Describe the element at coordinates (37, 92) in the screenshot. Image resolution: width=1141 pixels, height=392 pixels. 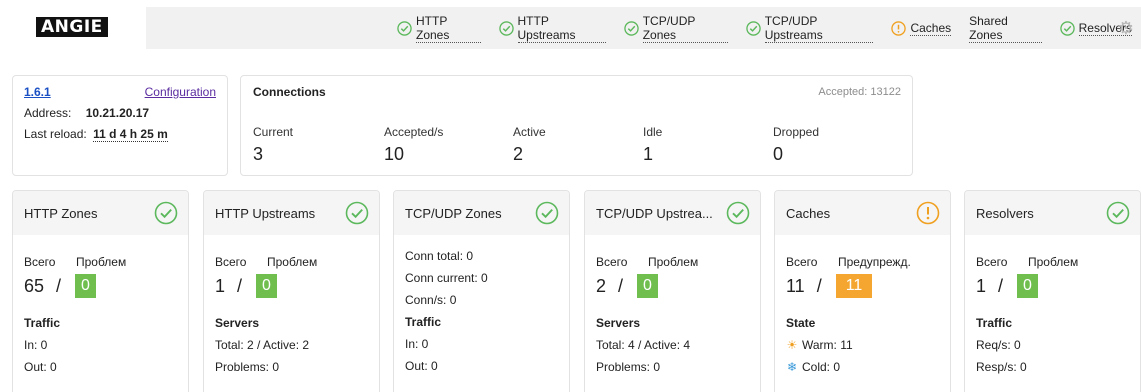
I see `version-link: 1.6.1` at that location.